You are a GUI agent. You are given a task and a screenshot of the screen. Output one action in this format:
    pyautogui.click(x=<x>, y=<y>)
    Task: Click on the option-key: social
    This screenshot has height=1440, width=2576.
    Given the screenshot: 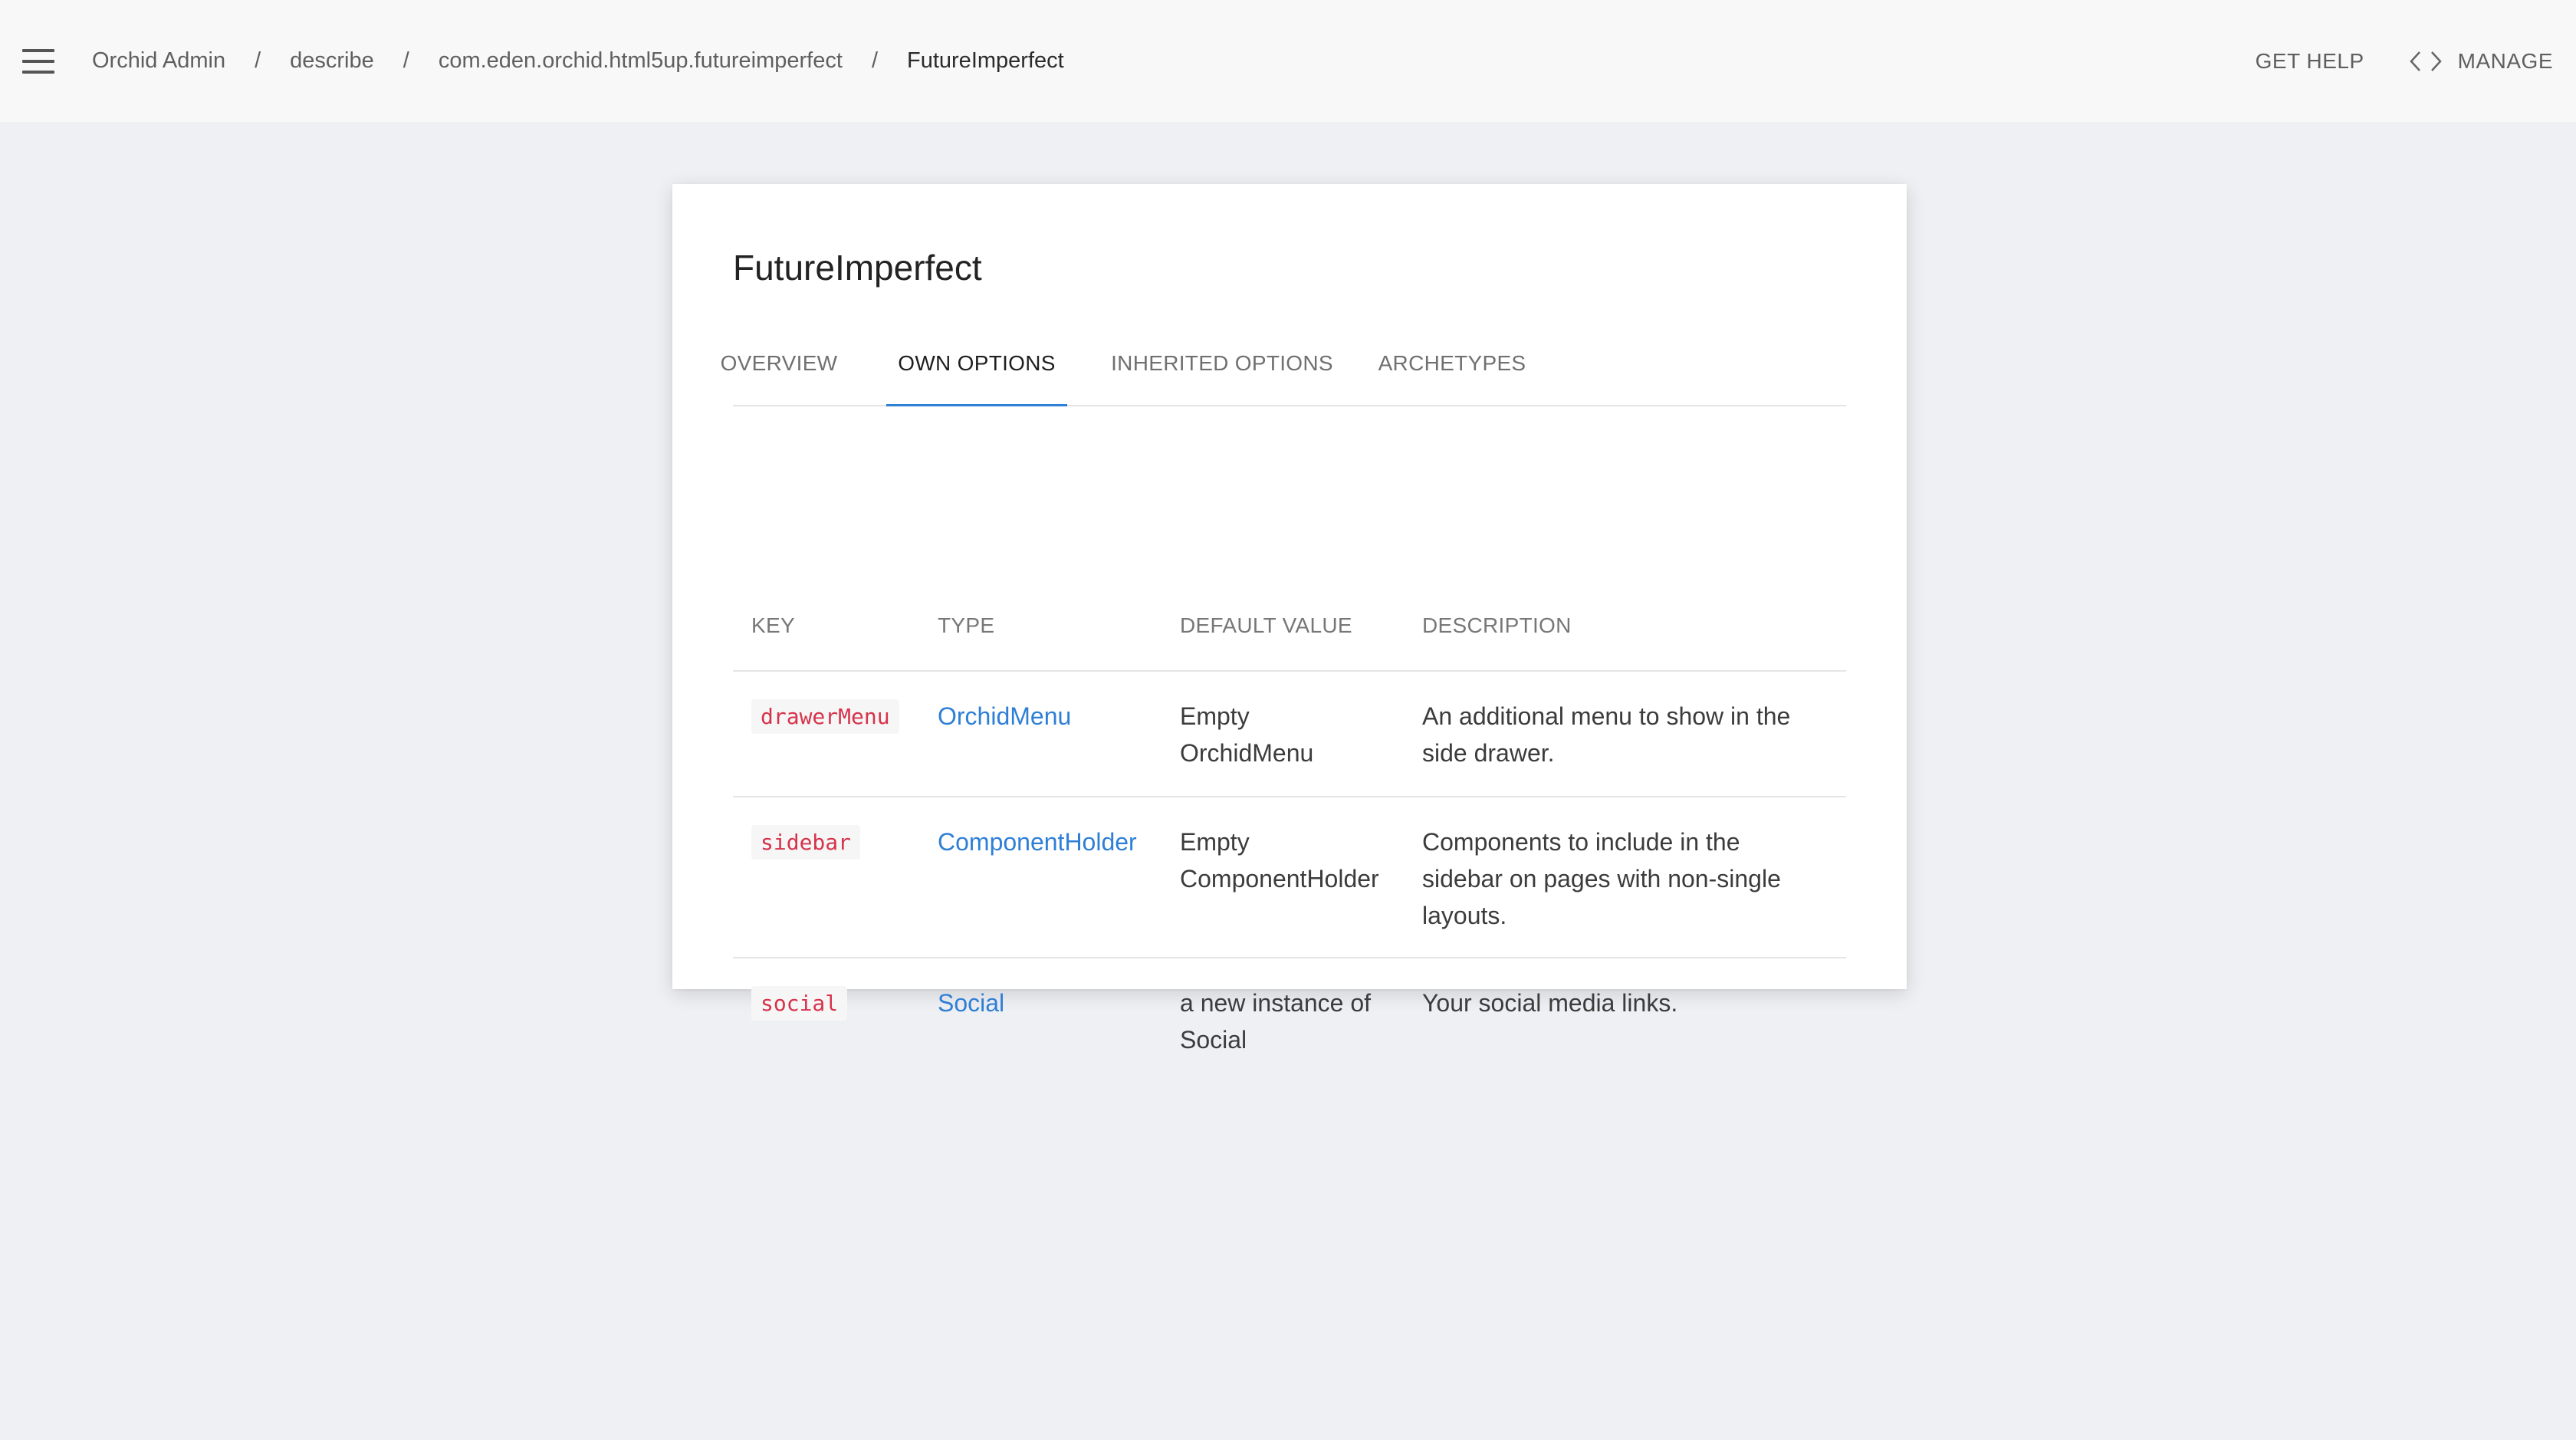 What is the action you would take?
    pyautogui.click(x=800, y=1003)
    